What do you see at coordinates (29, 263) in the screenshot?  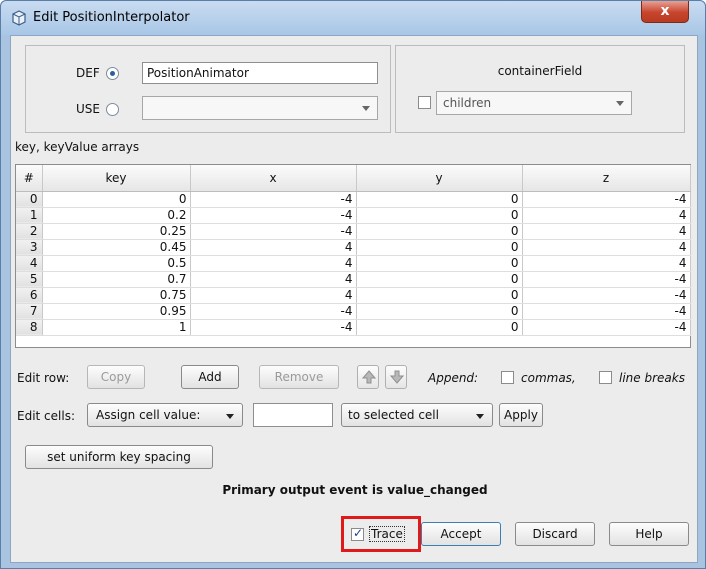 I see `row-index: 4` at bounding box center [29, 263].